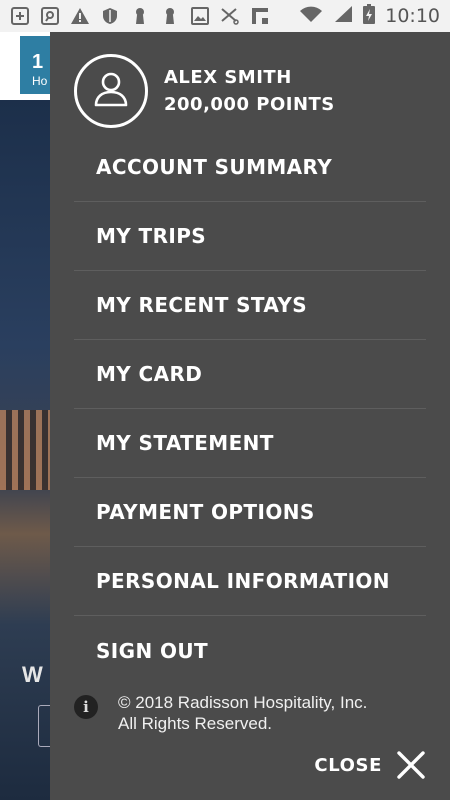 This screenshot has height=800, width=450. I want to click on user-icon, so click(111, 91).